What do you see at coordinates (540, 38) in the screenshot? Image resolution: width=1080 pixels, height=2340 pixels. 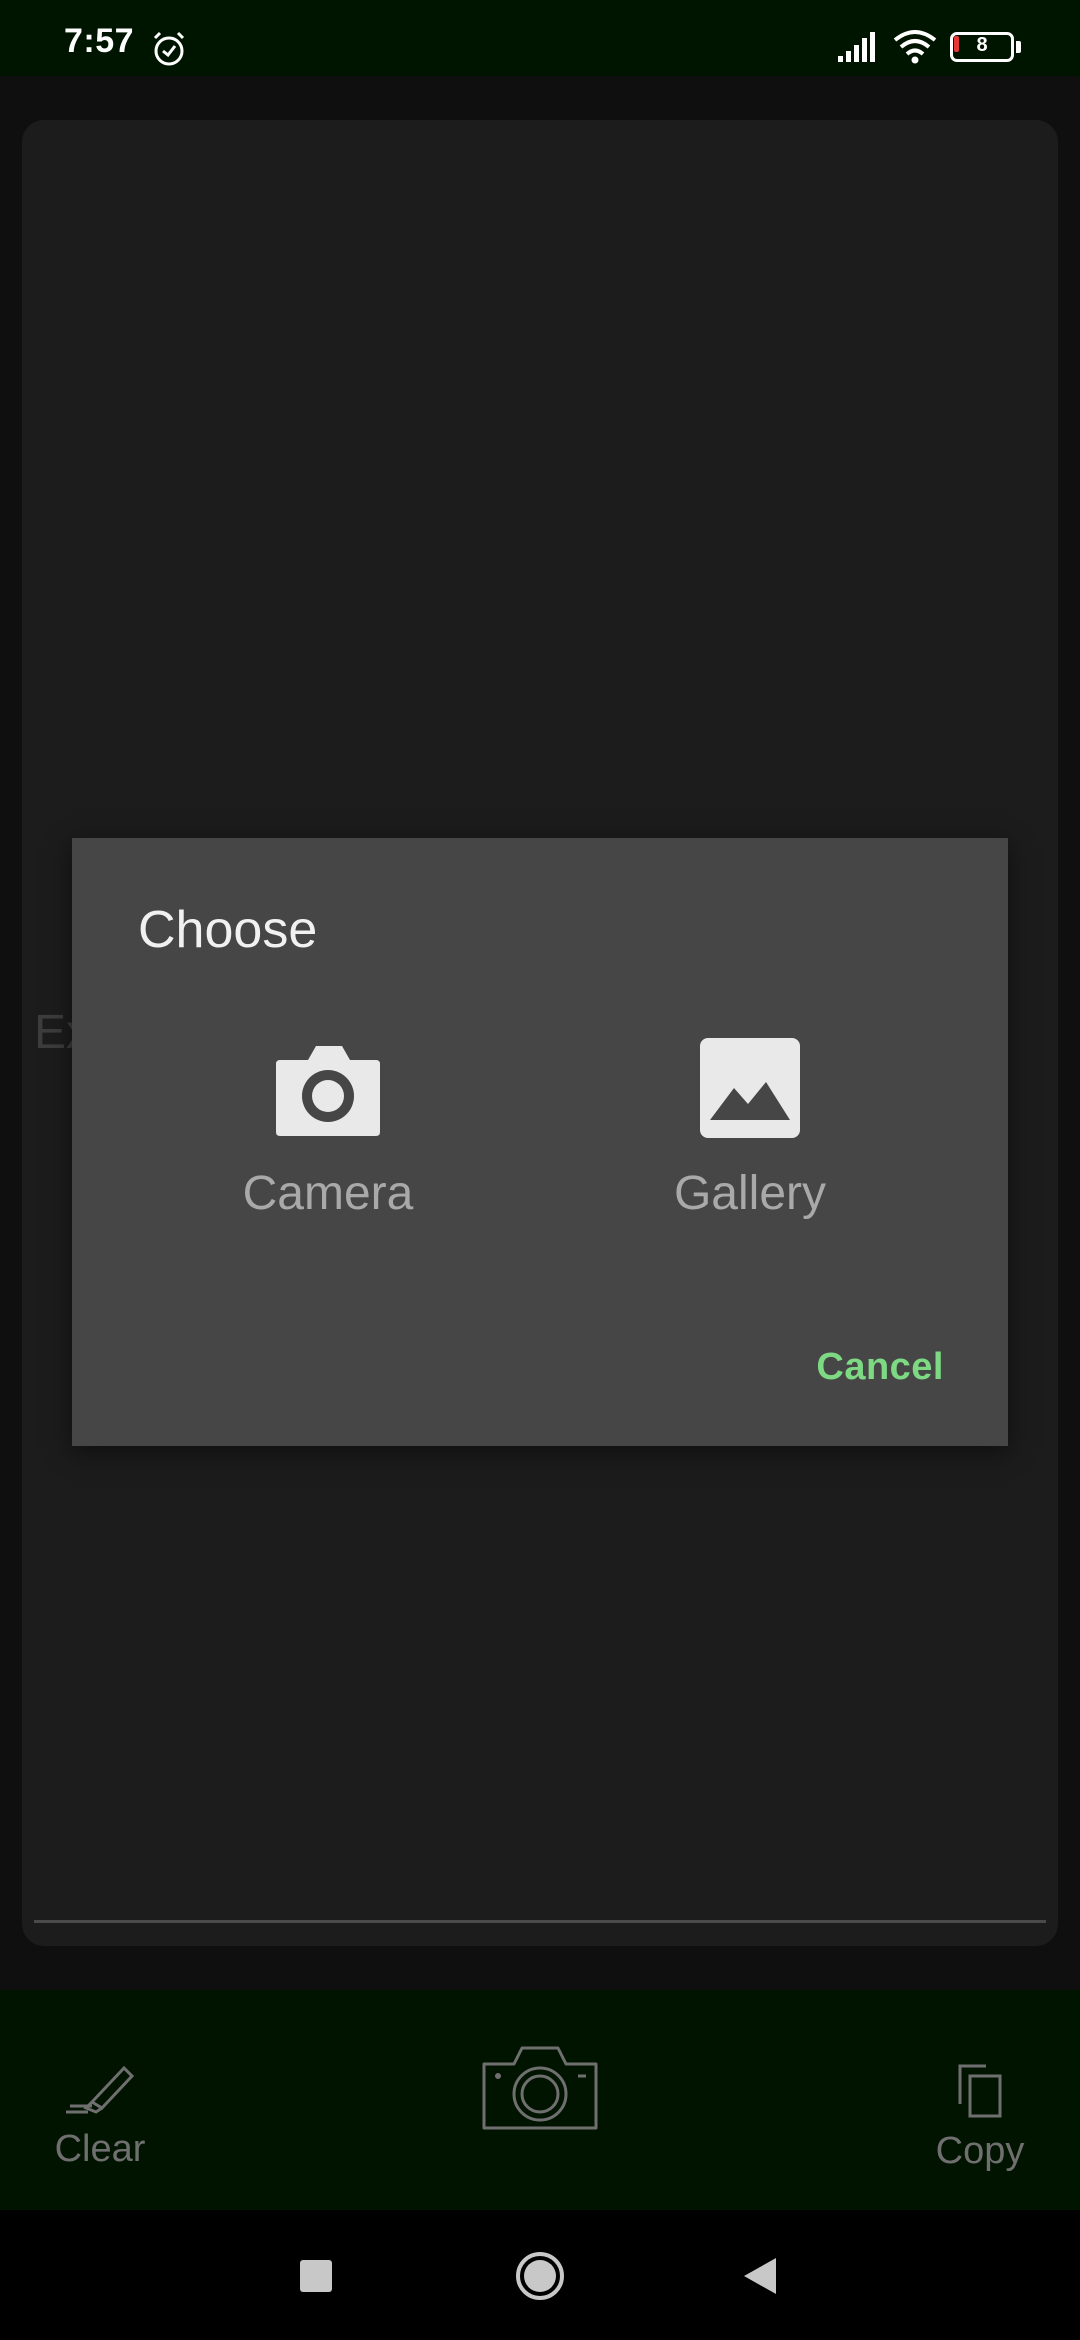 I see `status-bar: 7:57 8` at bounding box center [540, 38].